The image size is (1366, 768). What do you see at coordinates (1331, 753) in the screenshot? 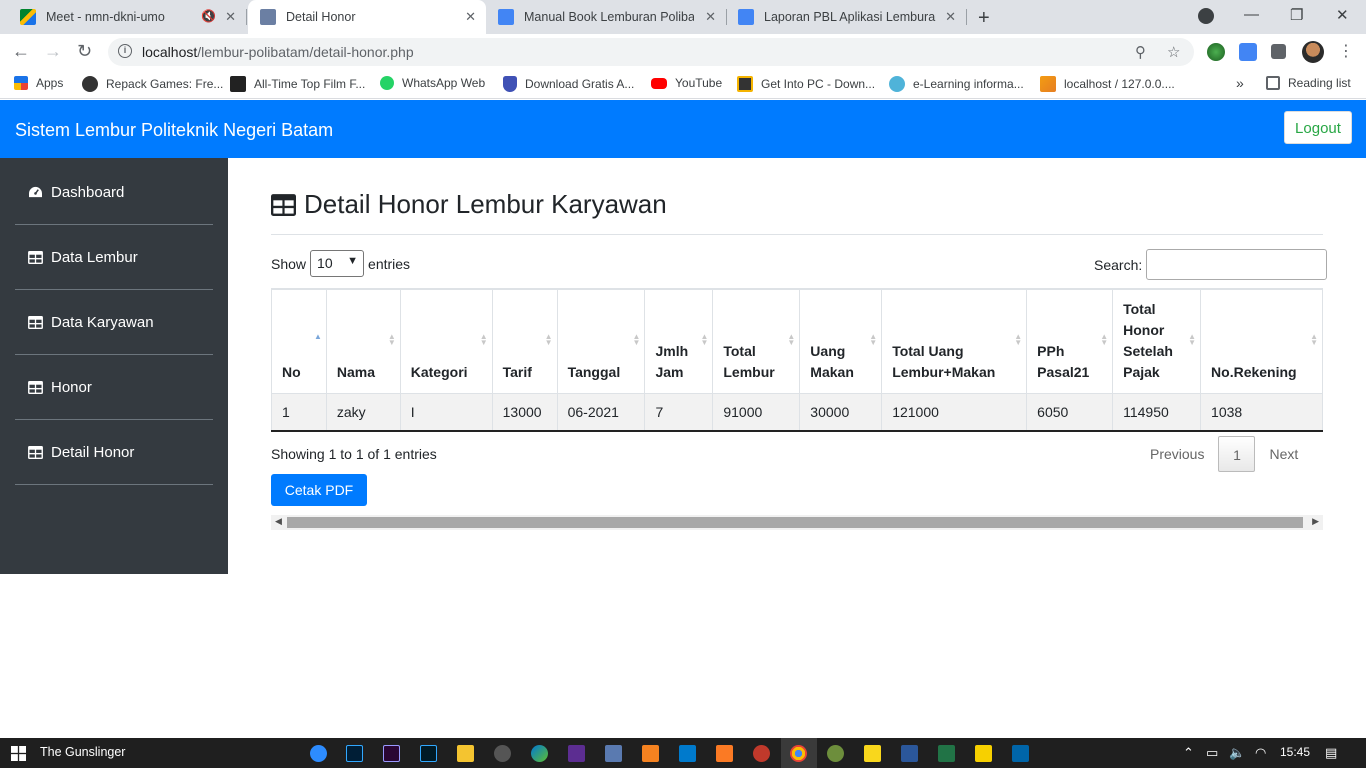
I see `notifications-icon: ▤` at bounding box center [1331, 753].